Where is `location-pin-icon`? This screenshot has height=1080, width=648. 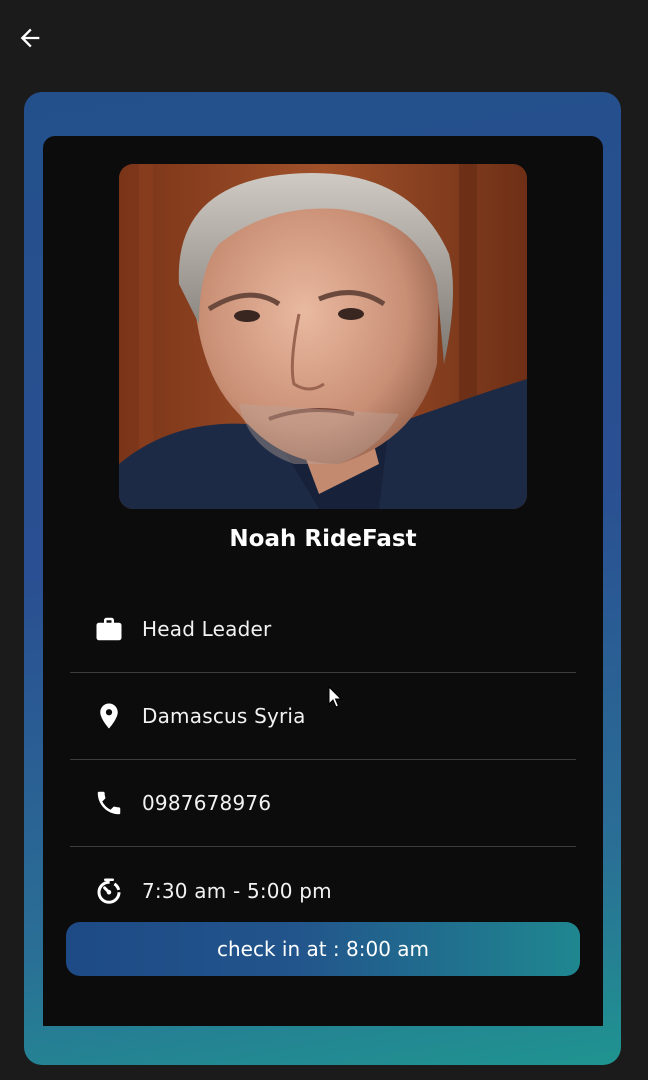 location-pin-icon is located at coordinates (109, 716).